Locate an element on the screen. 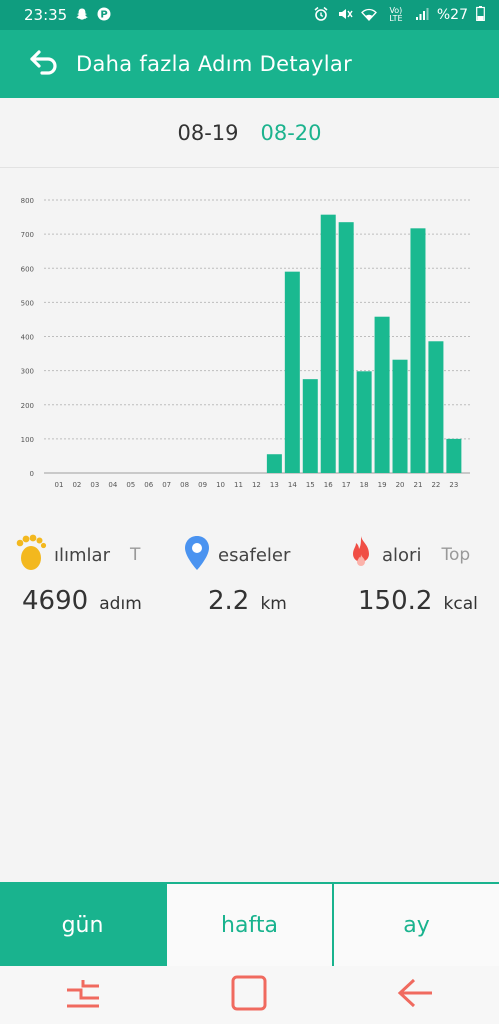 The image size is (499, 1024). x-tick-label: 03 is located at coordinates (94, 485).